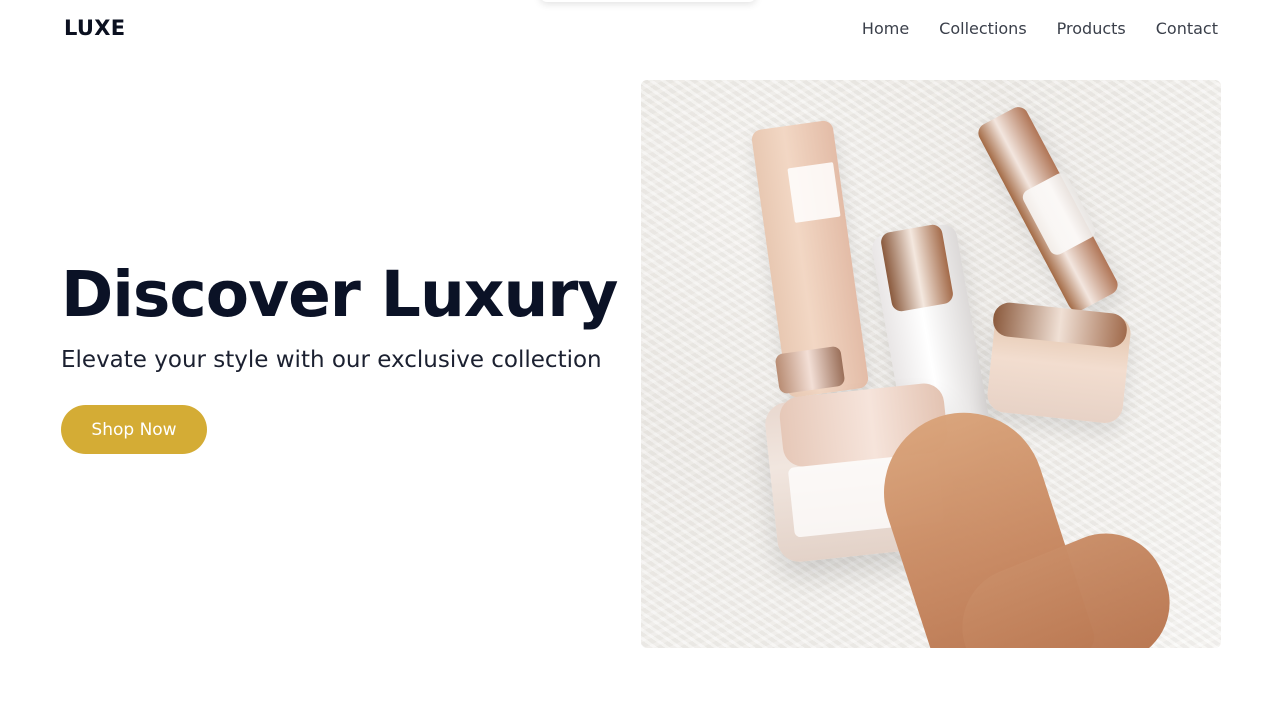 The width and height of the screenshot is (1280, 728). I want to click on main-nav: Home Collections Products Contact, so click(1040, 29).